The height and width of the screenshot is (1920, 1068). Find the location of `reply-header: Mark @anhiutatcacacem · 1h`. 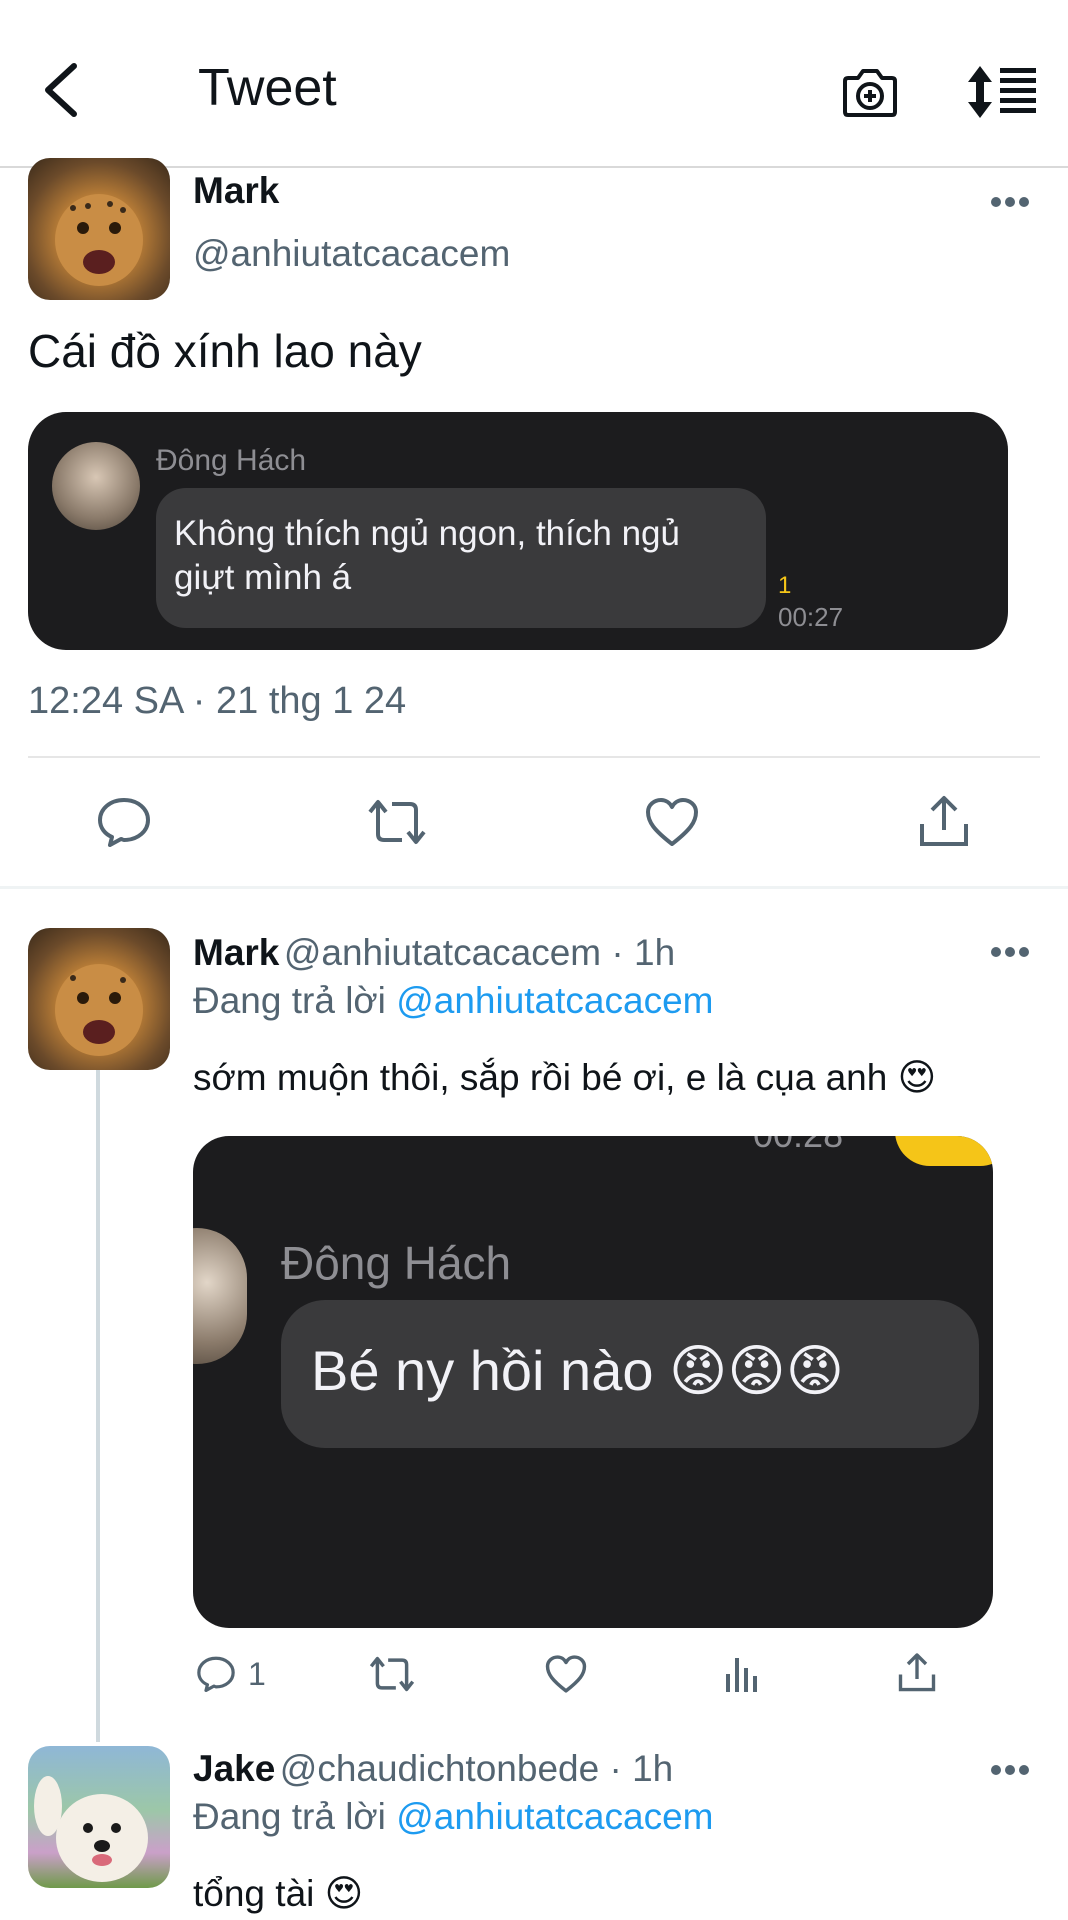

reply-header: Mark @anhiutatcacacem · 1h is located at coordinates (434, 953).